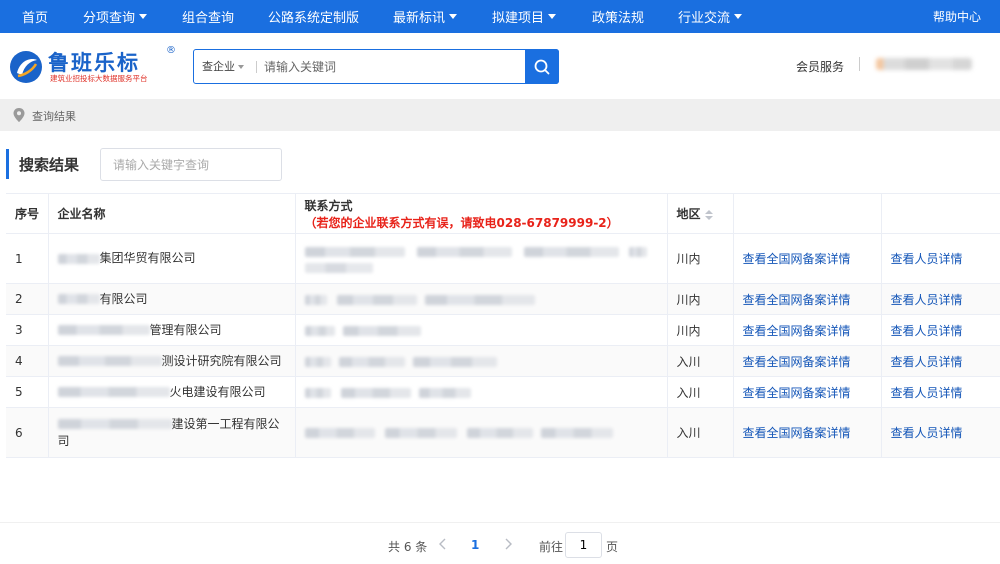  I want to click on contact-correction-note: （若您的企业联系方式有误，请致电028-67879999-2）, so click(461, 222).